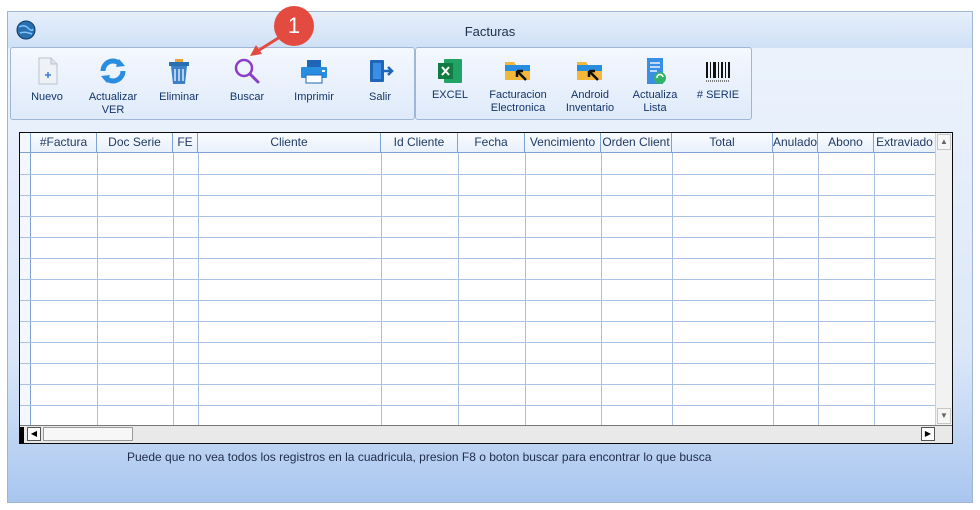 Image resolution: width=980 pixels, height=510 pixels. I want to click on window-title: Facturas, so click(490, 31).